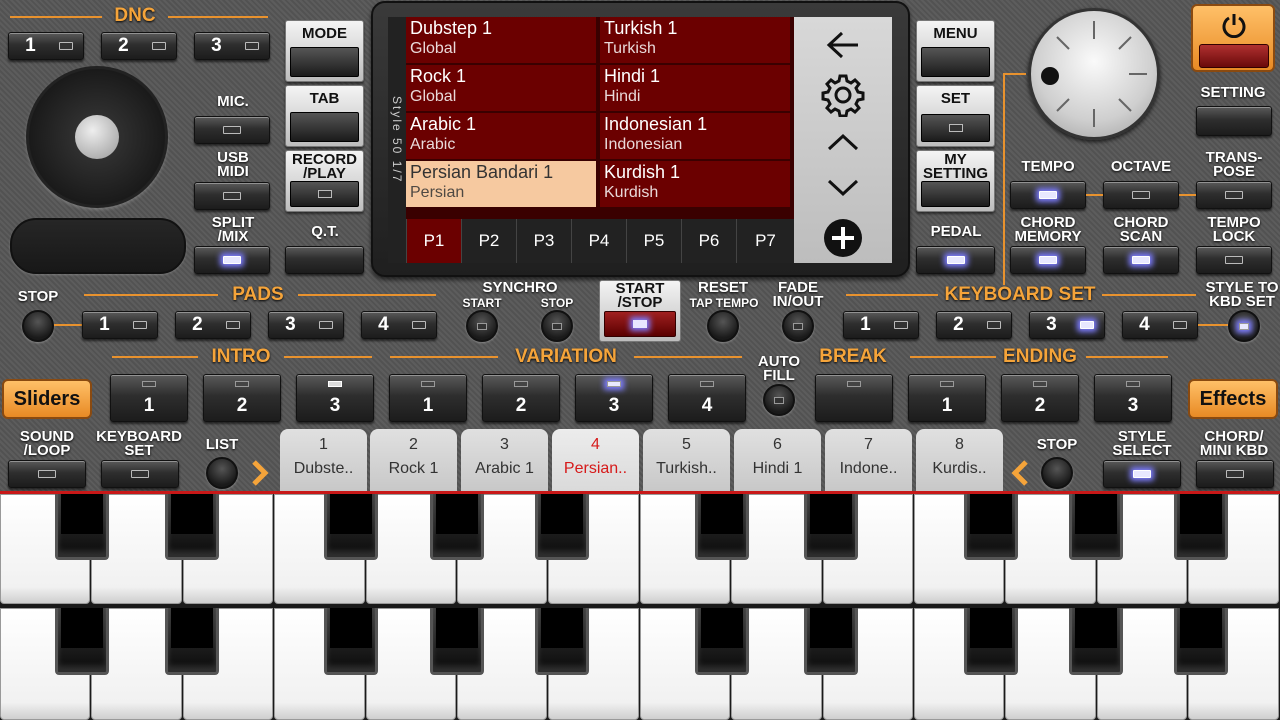 The image size is (1280, 720). Describe the element at coordinates (955, 116) in the screenshot. I see `set-button: SET` at that location.